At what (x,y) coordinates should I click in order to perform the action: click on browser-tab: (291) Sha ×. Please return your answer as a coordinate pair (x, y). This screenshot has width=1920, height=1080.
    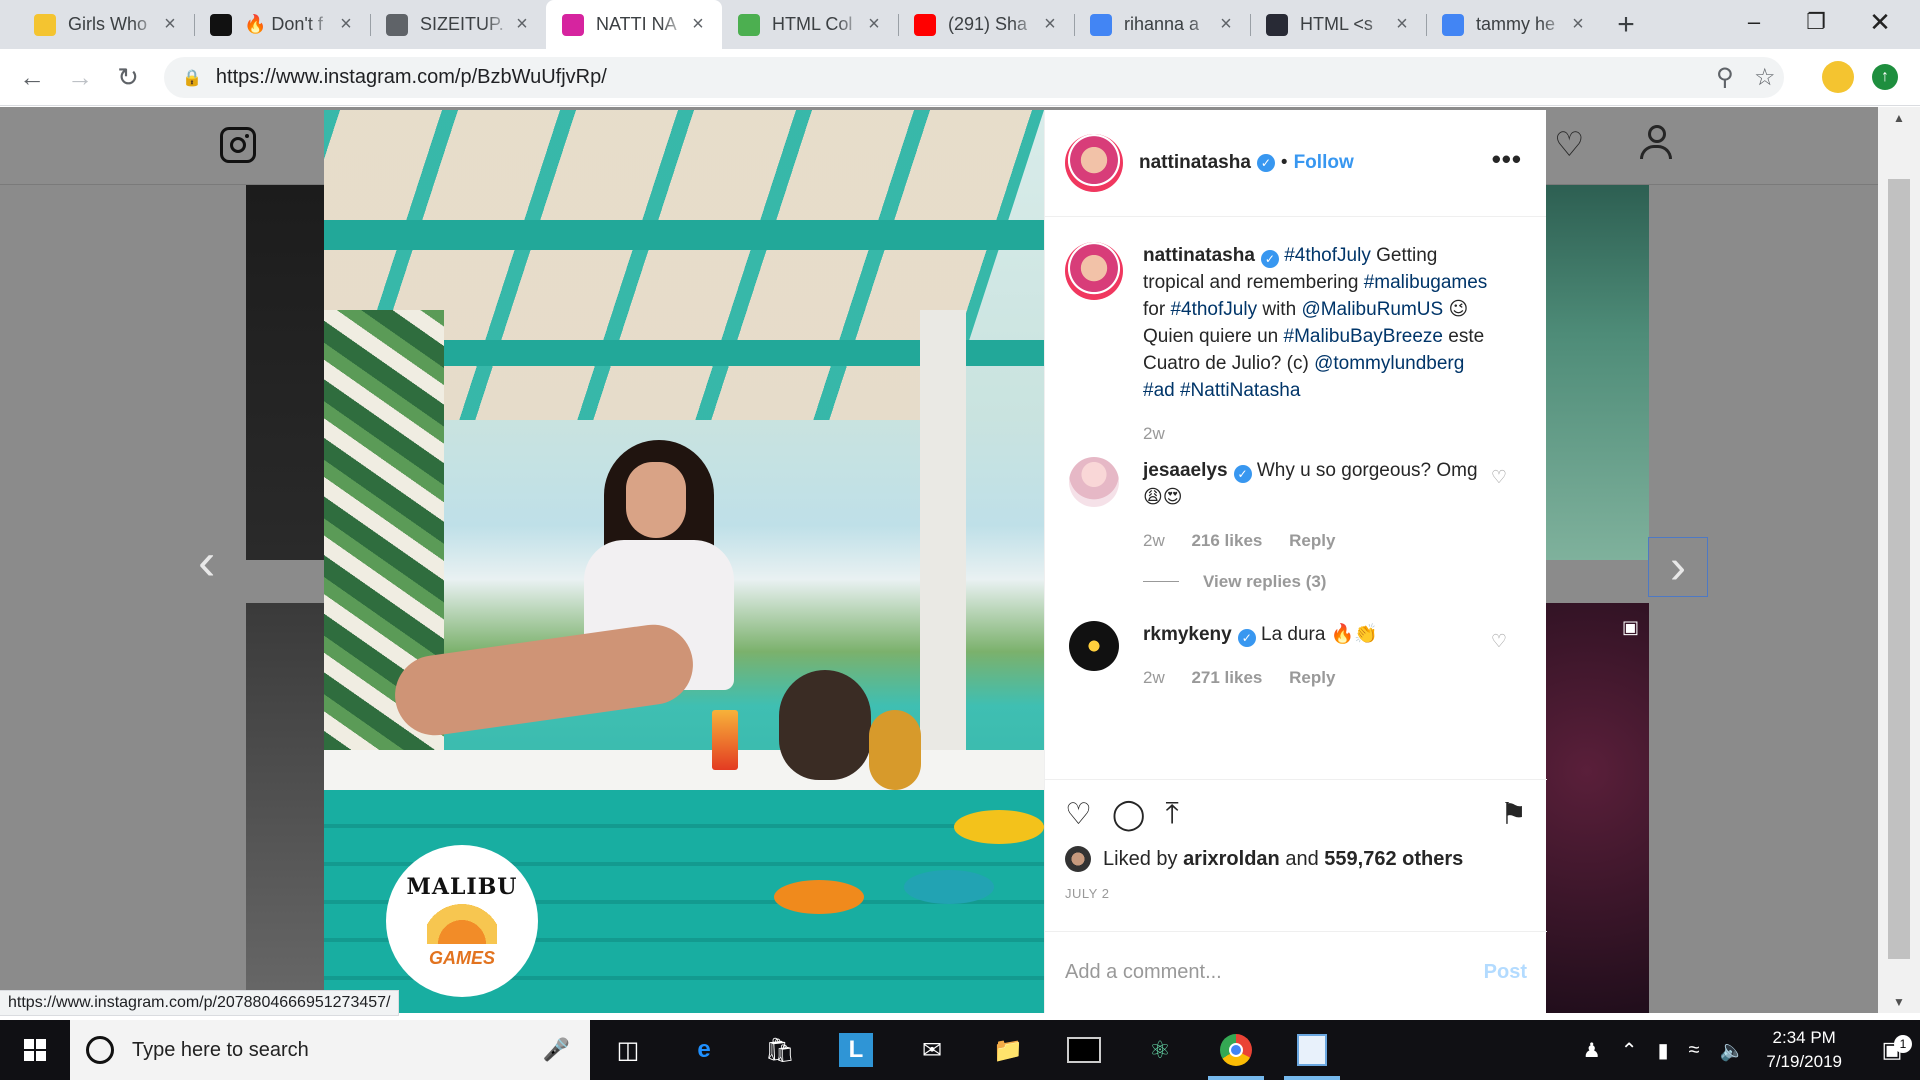
    Looking at the image, I should click on (986, 24).